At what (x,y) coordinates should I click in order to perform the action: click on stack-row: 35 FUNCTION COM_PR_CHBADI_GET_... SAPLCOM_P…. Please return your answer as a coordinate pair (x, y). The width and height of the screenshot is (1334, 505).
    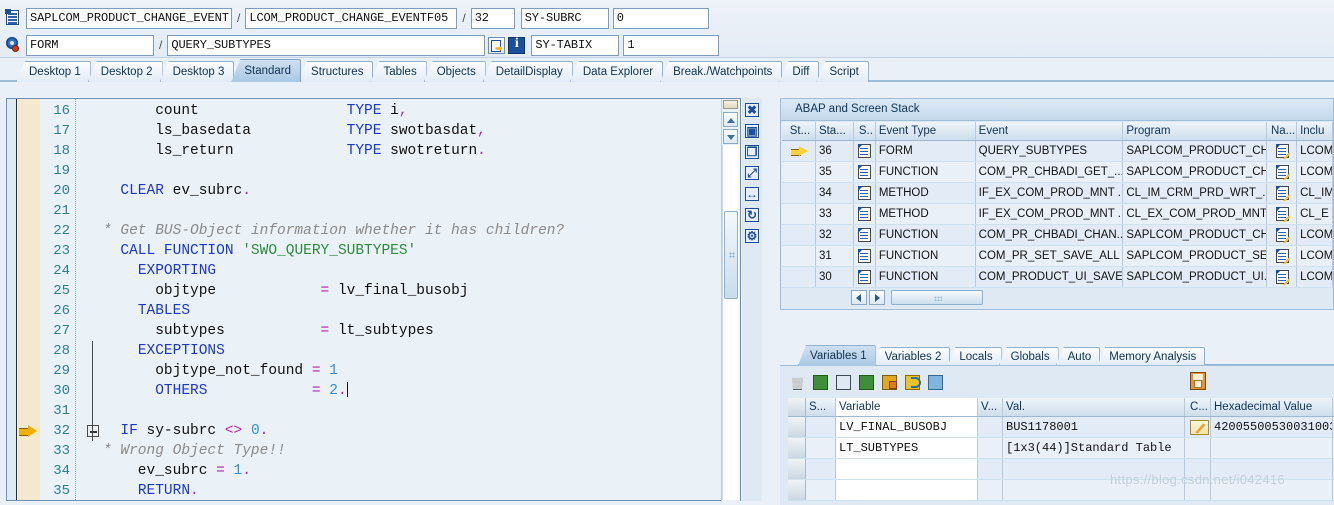
    Looking at the image, I should click on (1057, 172).